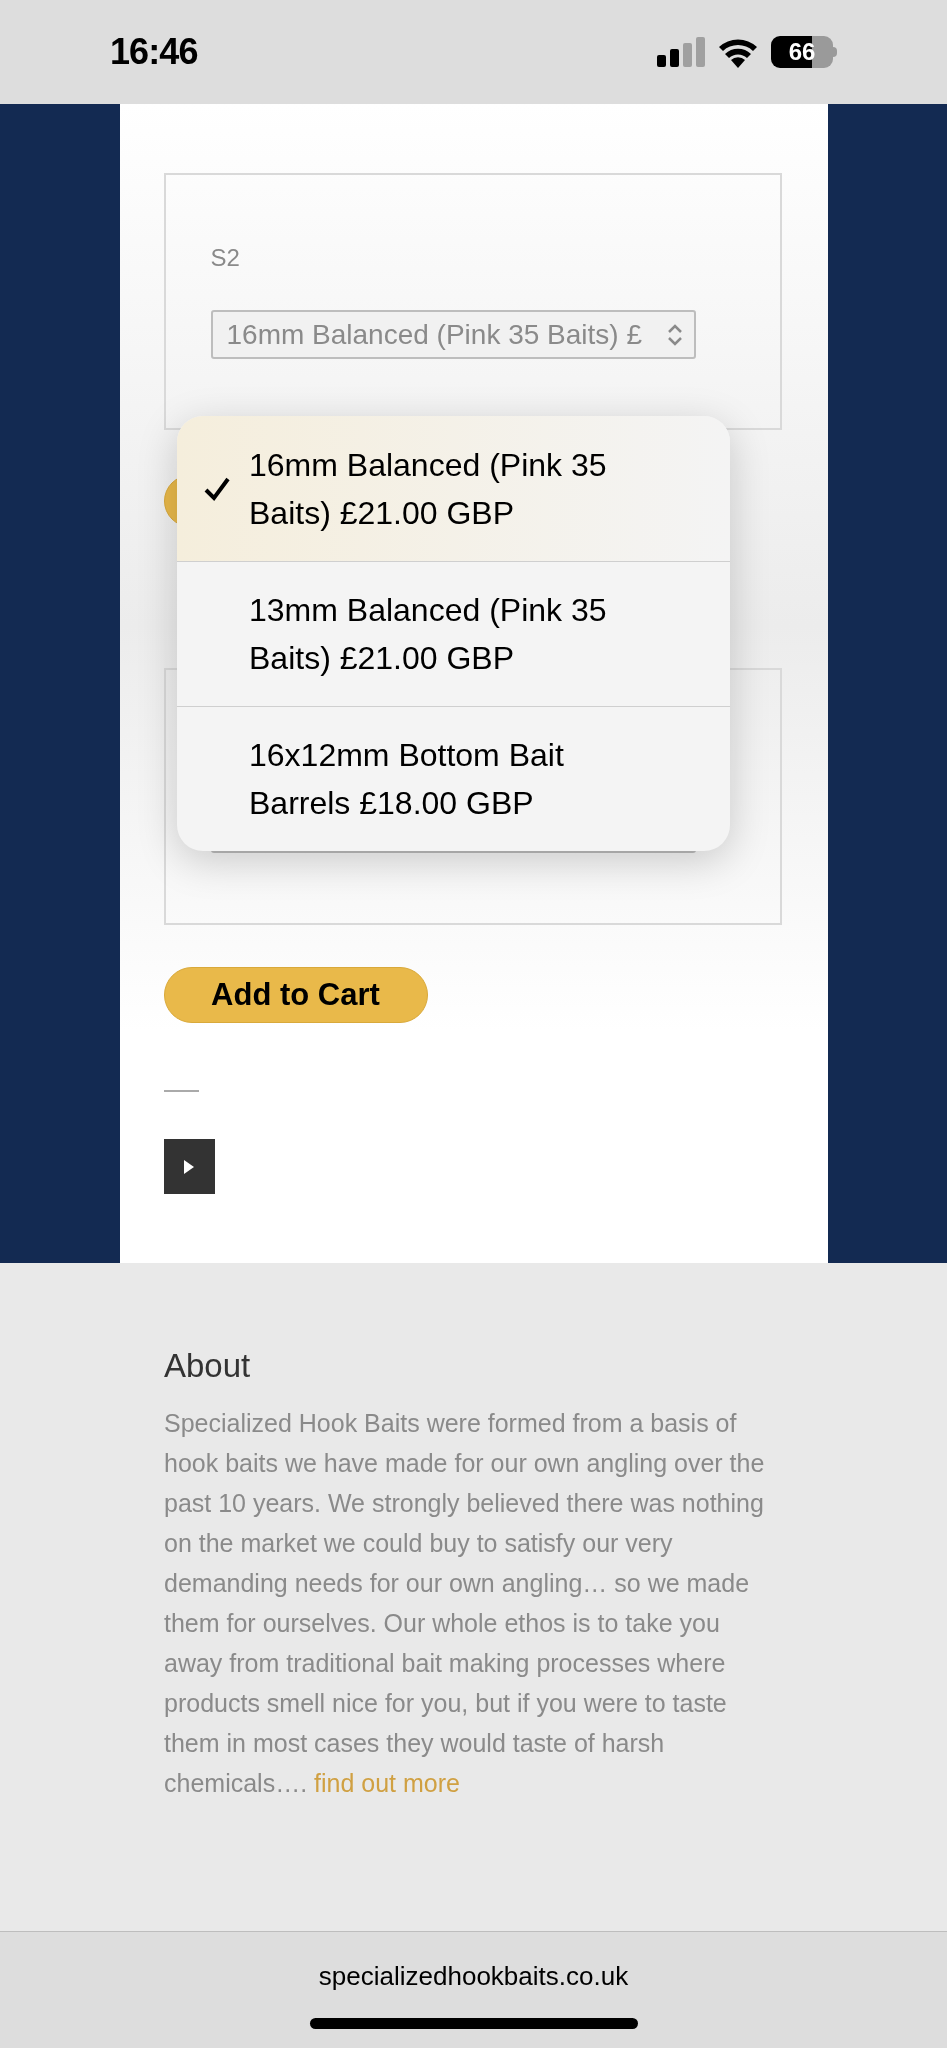 Image resolution: width=947 pixels, height=2048 pixels. I want to click on play-icon, so click(189, 1166).